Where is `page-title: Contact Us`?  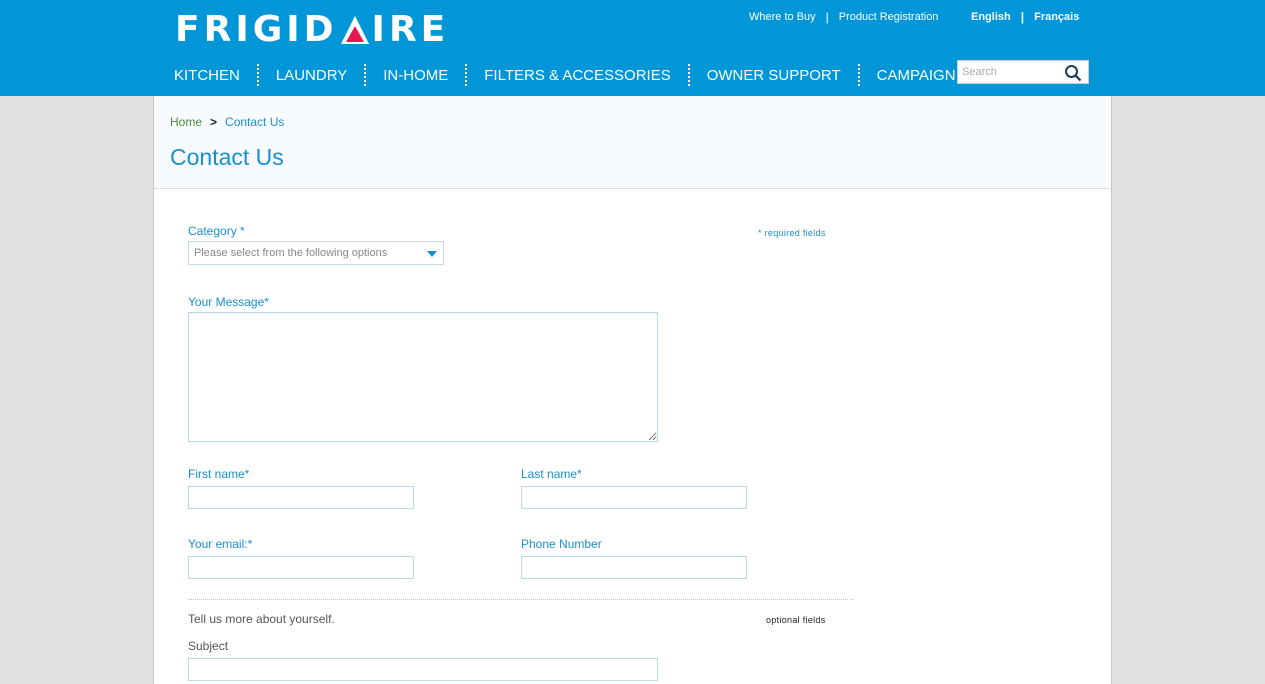 page-title: Contact Us is located at coordinates (227, 157).